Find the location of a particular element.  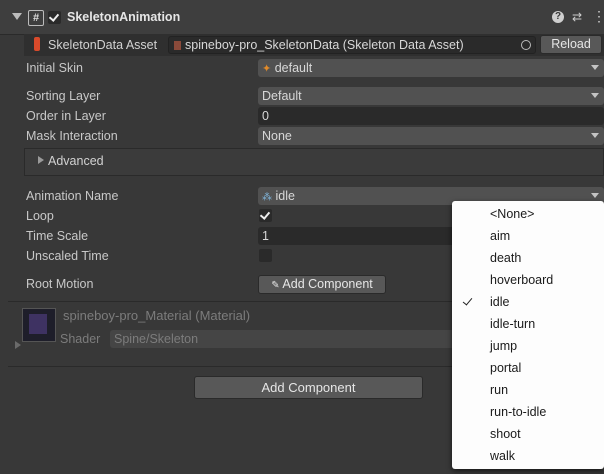

menu-item-run: run is located at coordinates (499, 390).